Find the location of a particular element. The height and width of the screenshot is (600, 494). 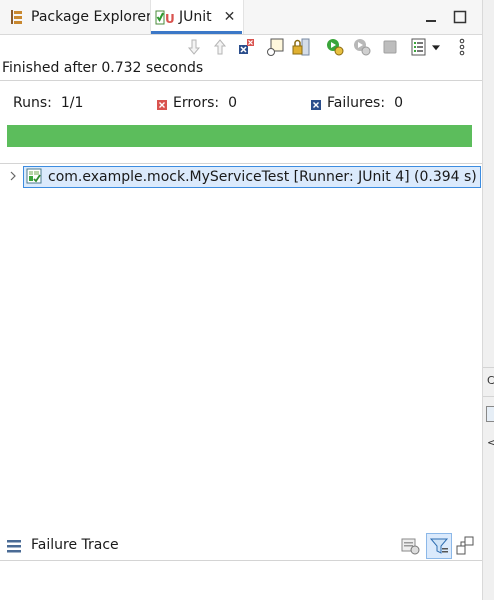

junit-icon: U is located at coordinates (165, 17).